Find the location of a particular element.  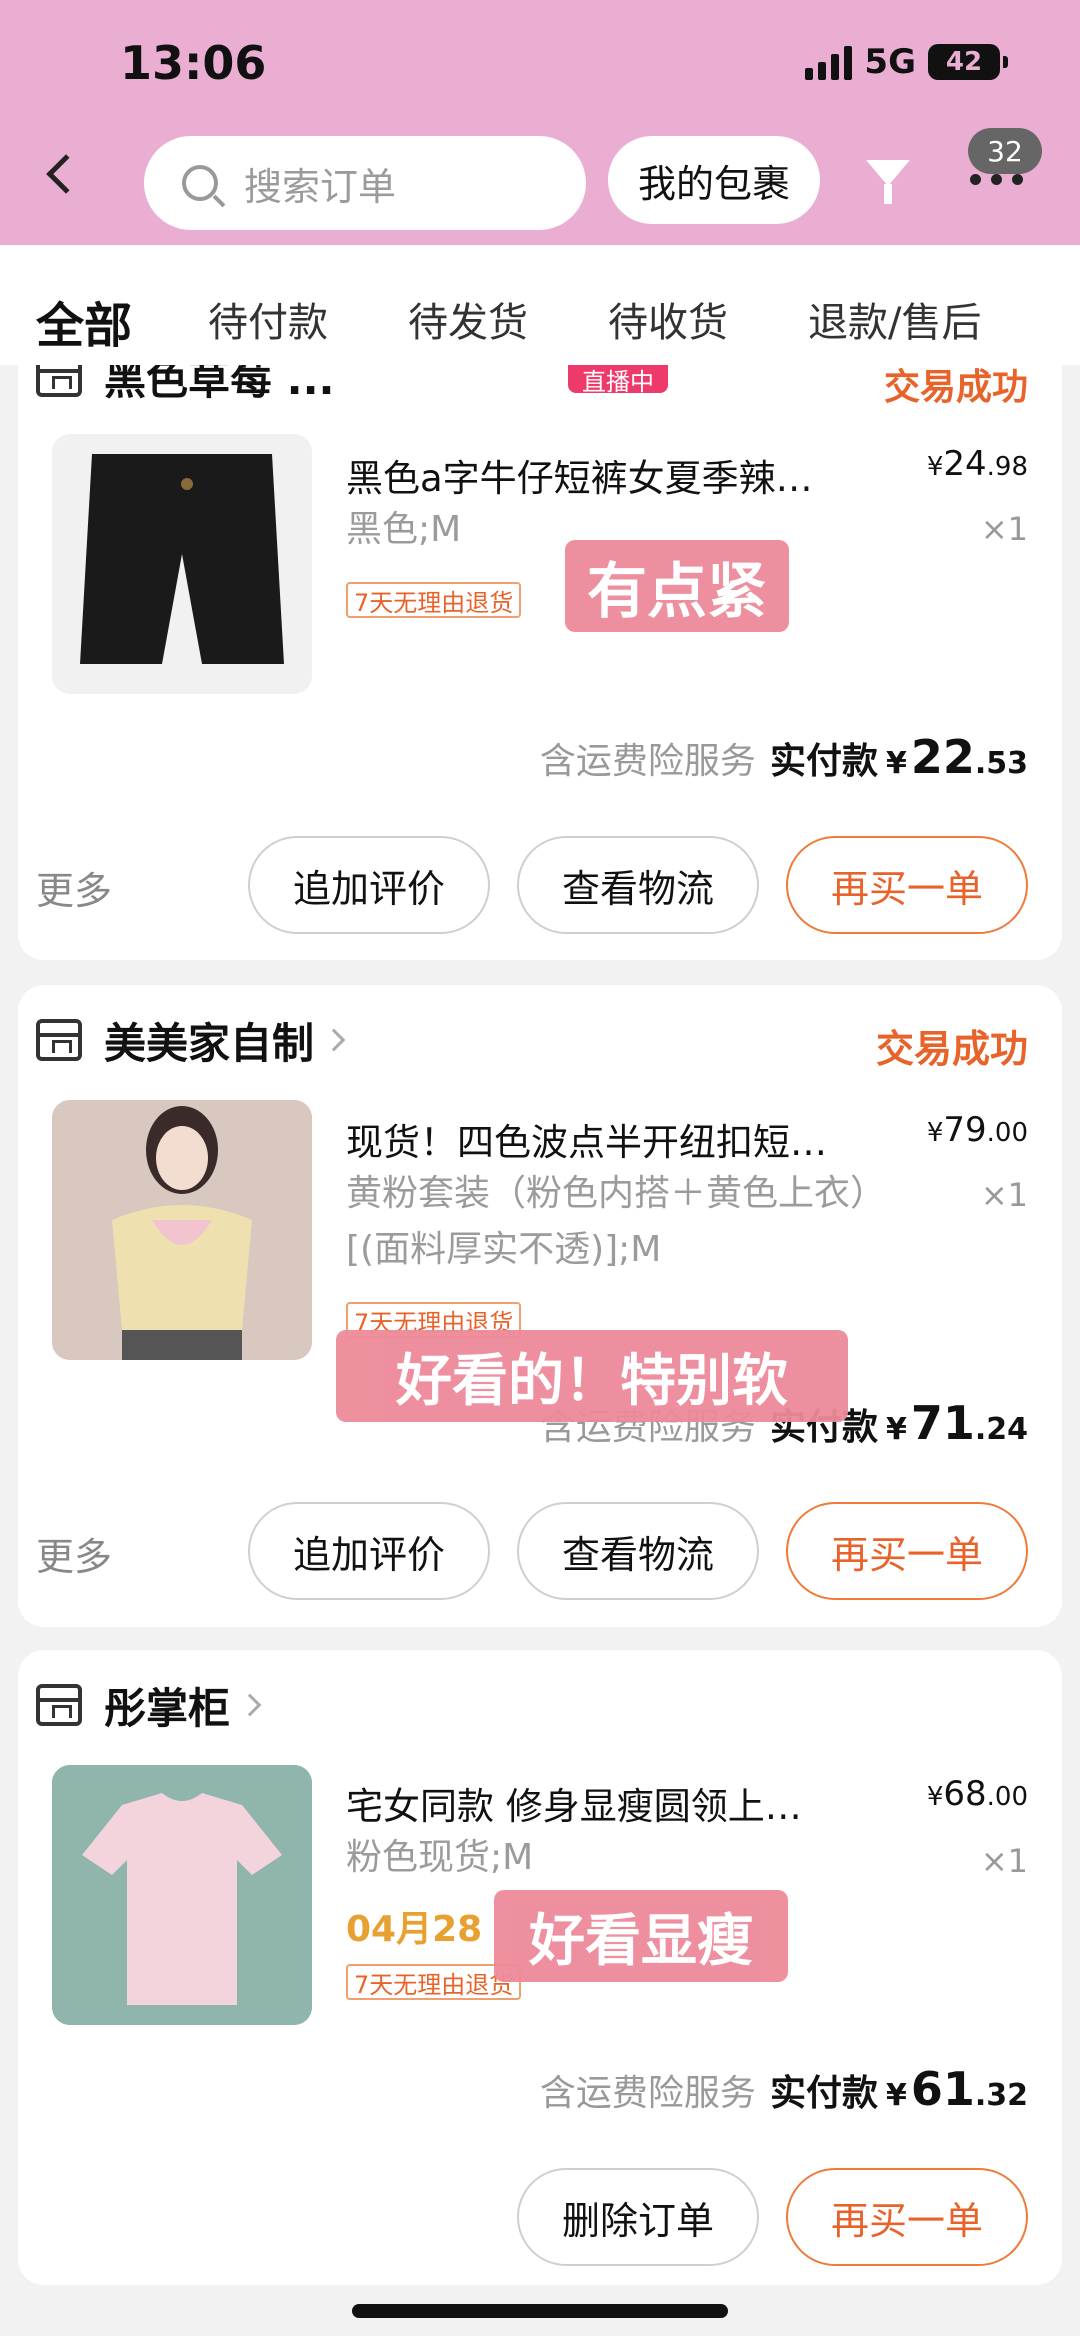

shop-name: 美美家自制 is located at coordinates (209, 1043).